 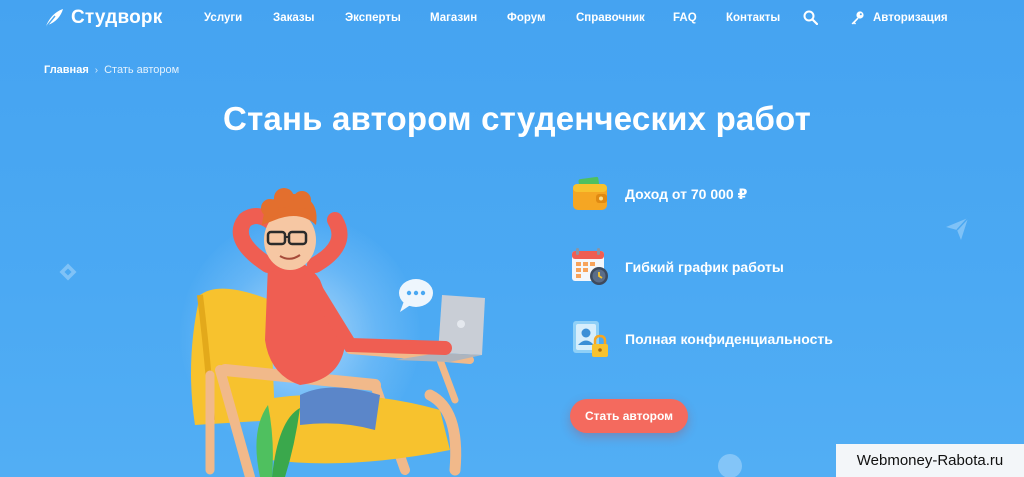 I want to click on watermark: Webmoney-Rabota.ru, so click(x=930, y=460).